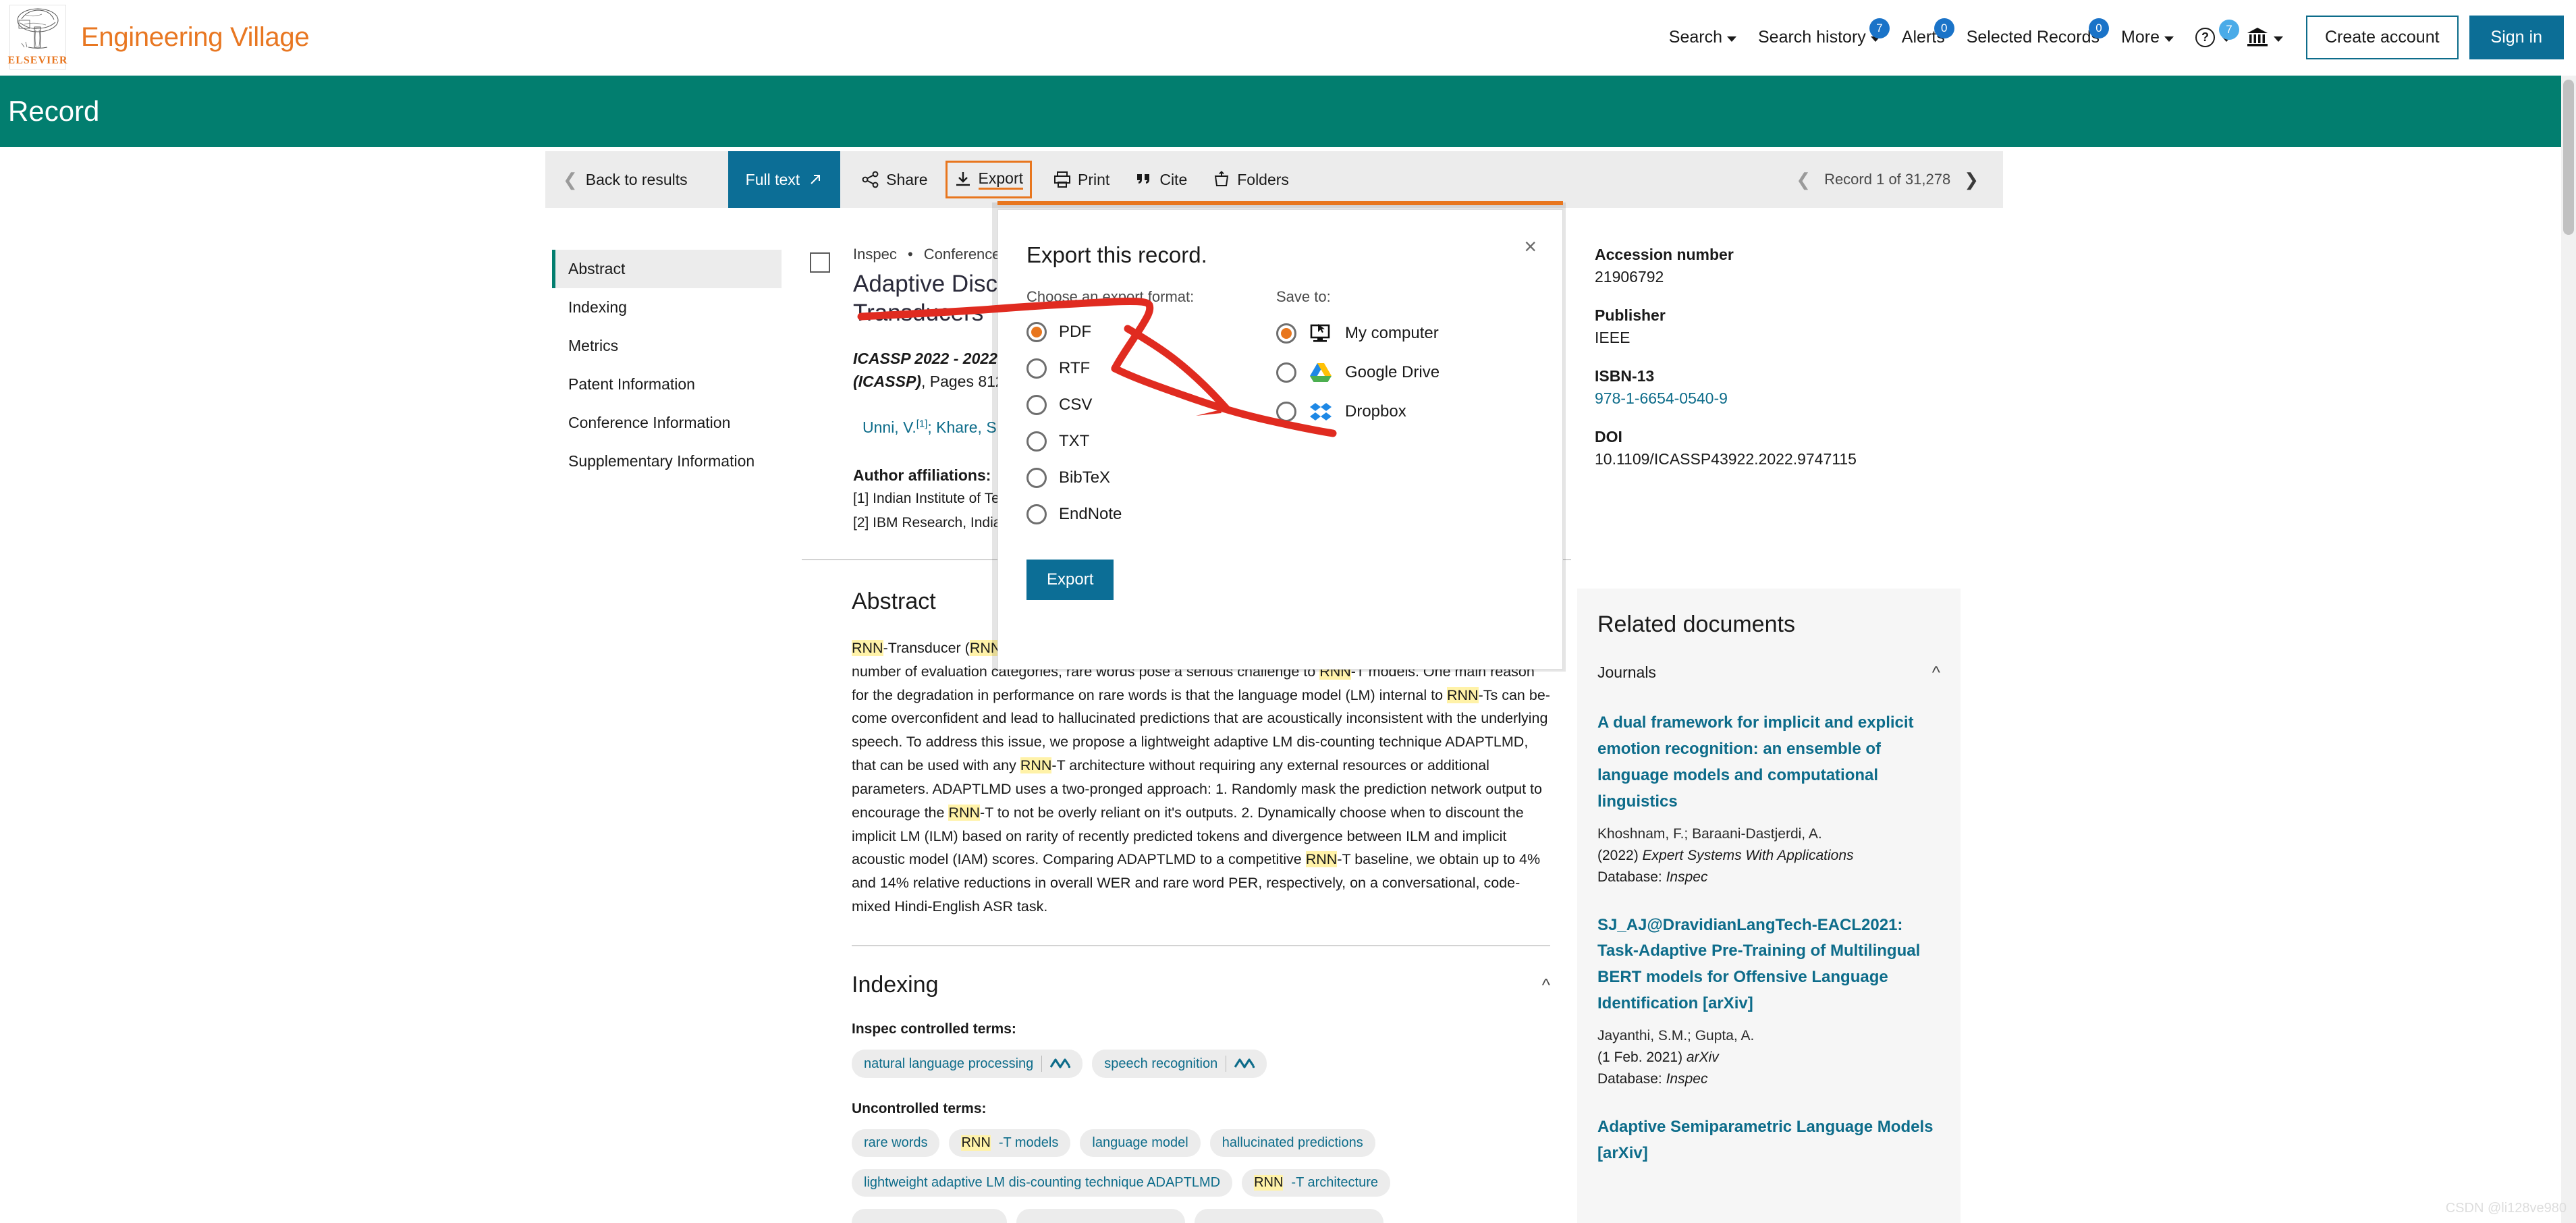 The image size is (2576, 1223). I want to click on related-db-value: Inspec, so click(1687, 1079).